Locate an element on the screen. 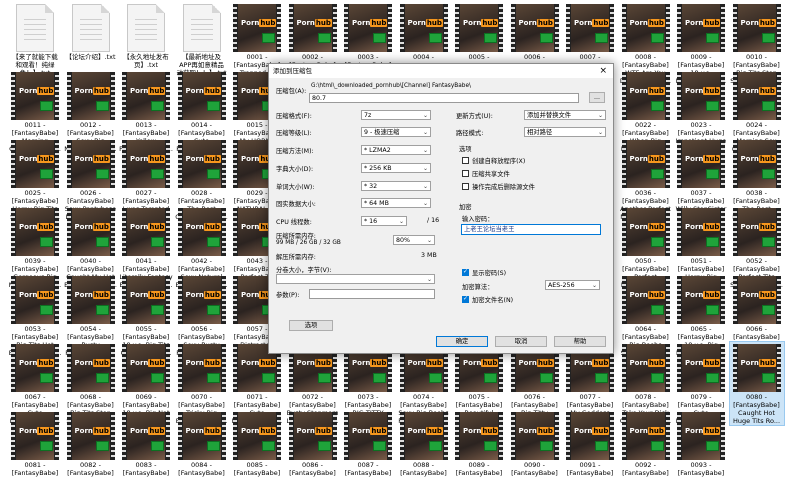 This screenshot has width=800, height=479. file-name-line: 0080 - is located at coordinates (756, 397).